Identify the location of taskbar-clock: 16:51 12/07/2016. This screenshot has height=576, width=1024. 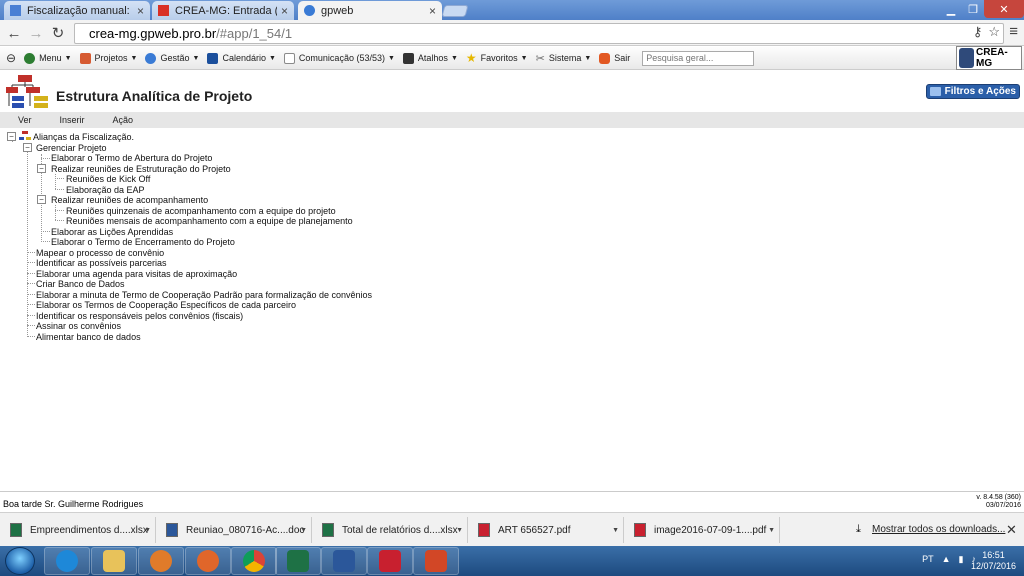
(993, 561).